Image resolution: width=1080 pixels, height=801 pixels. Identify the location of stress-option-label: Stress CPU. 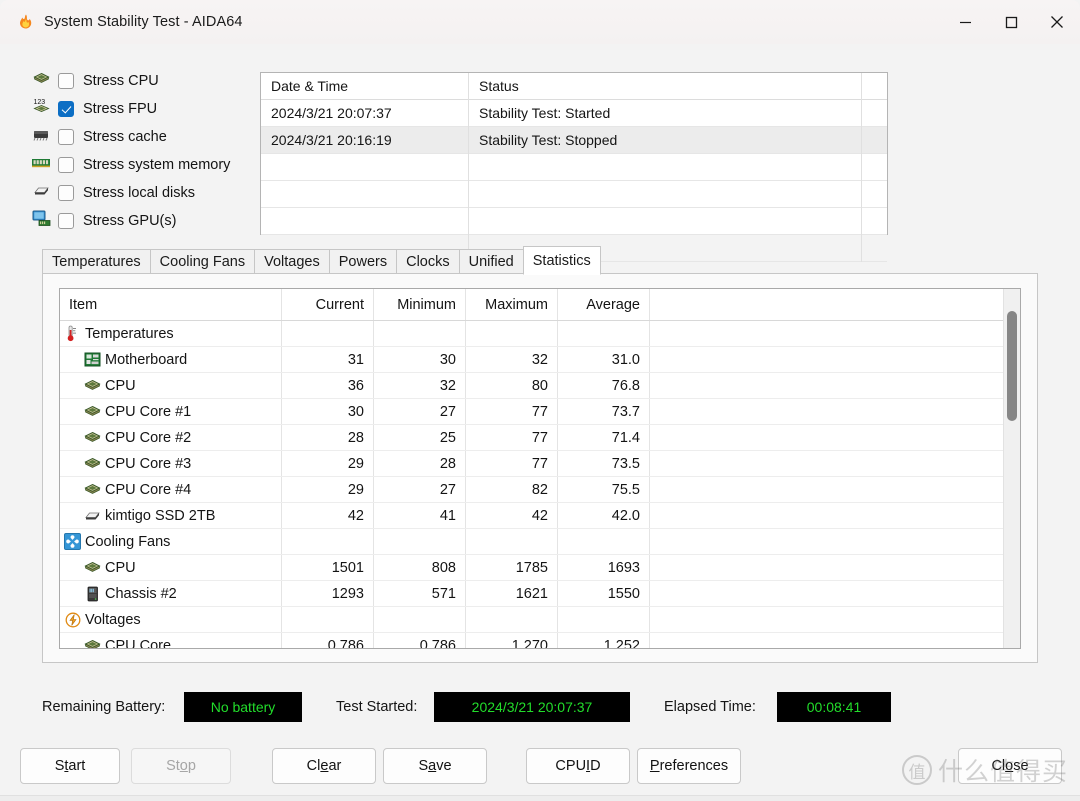
(121, 81).